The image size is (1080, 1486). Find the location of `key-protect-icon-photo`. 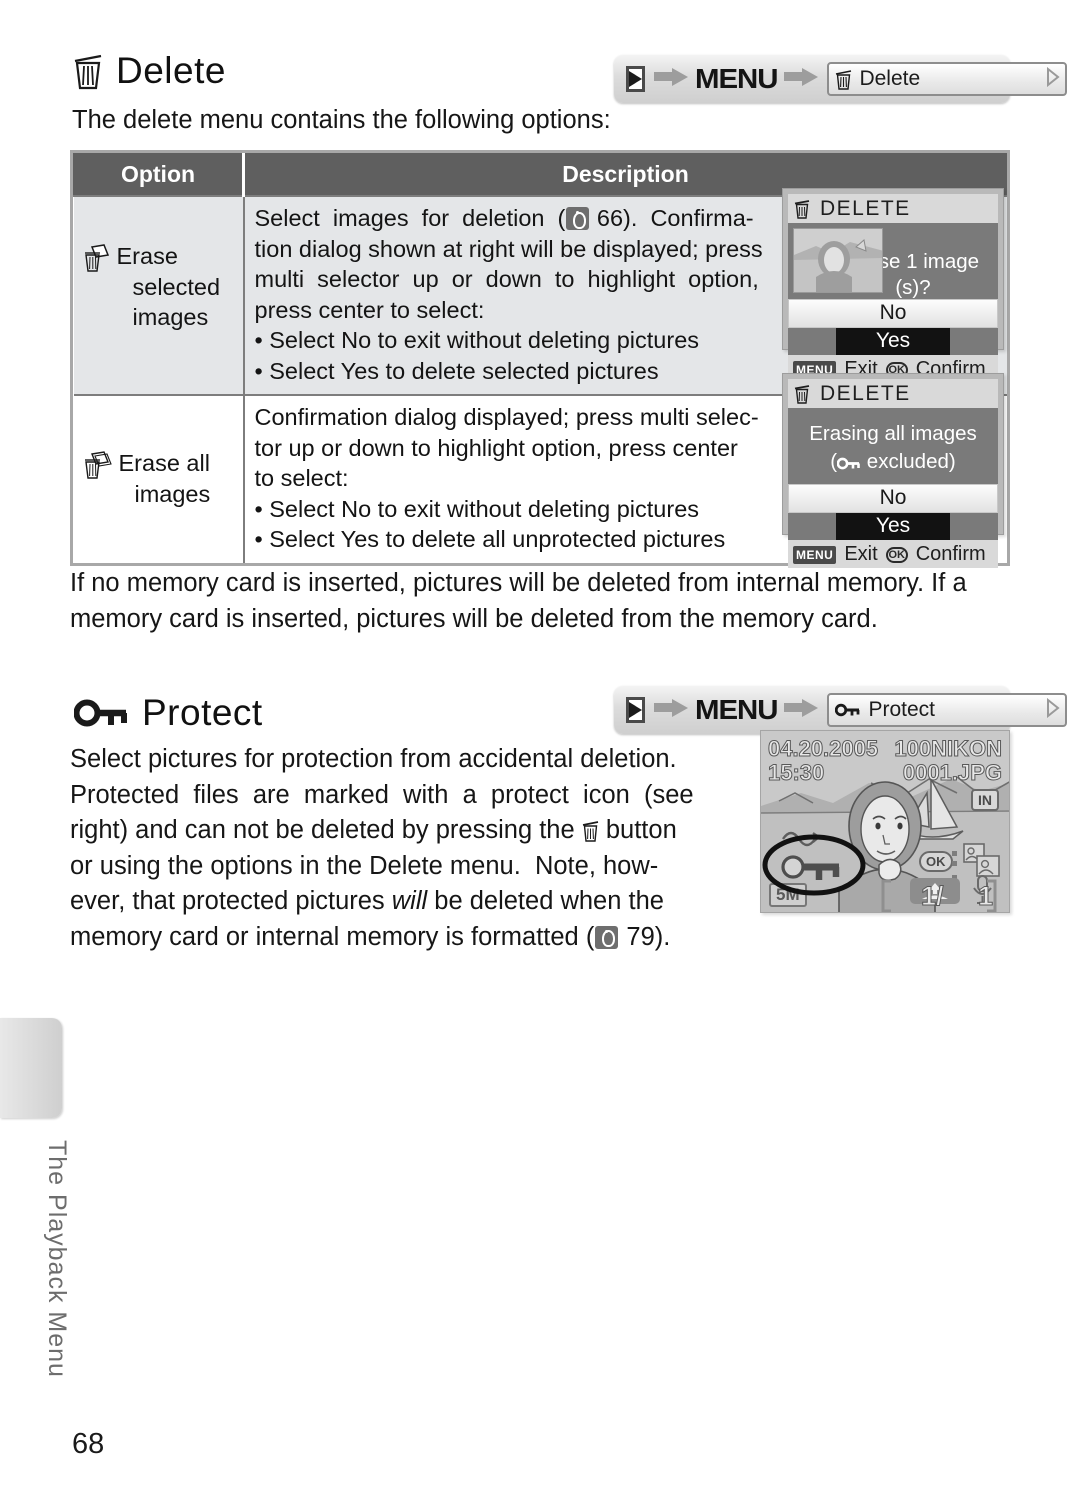

key-protect-icon-photo is located at coordinates (814, 865).